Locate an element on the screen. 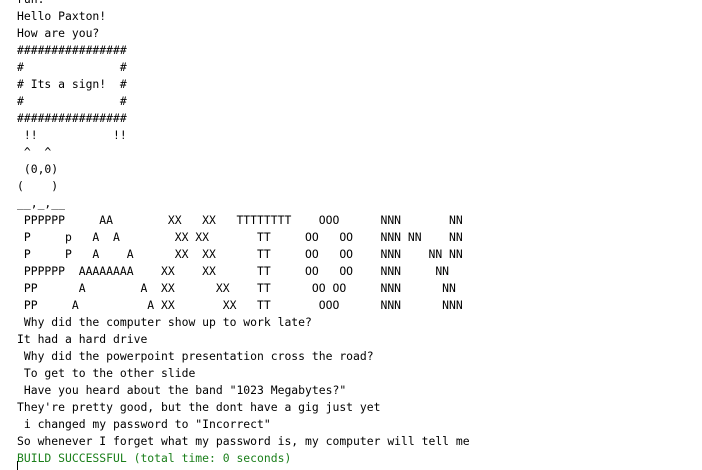 This screenshot has width=702, height=470. ascii-owl-eyes: (0,0) is located at coordinates (38, 169).